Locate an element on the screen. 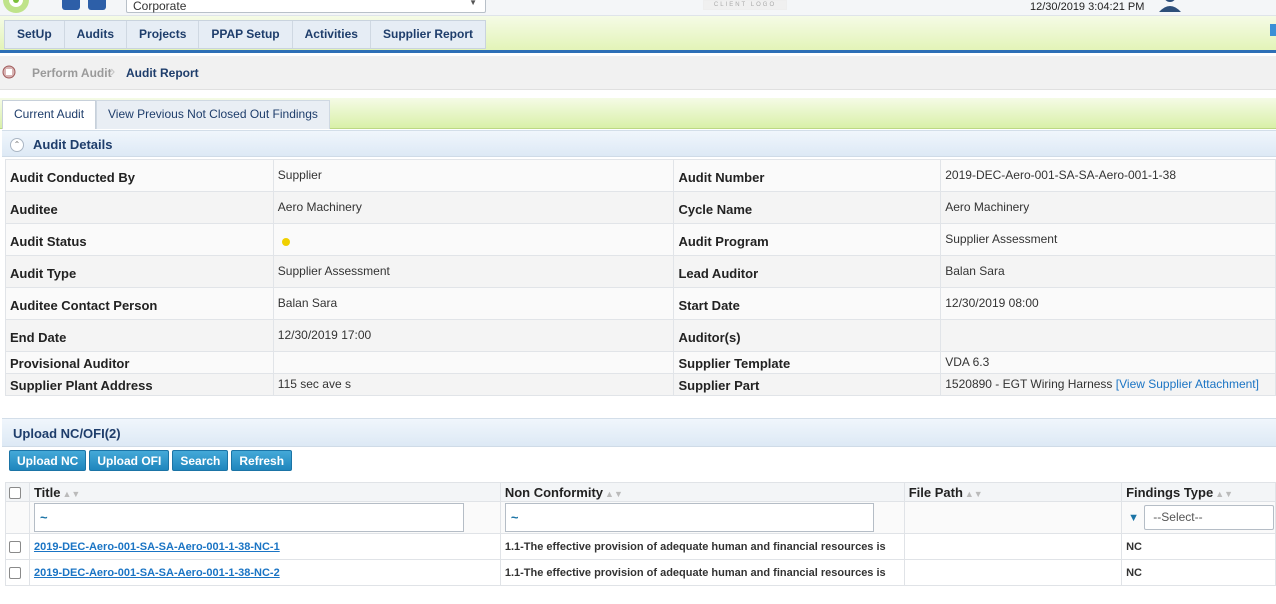  supplier-part-value: 1520890 - EGT Wiring Harness is located at coordinates (1029, 384).